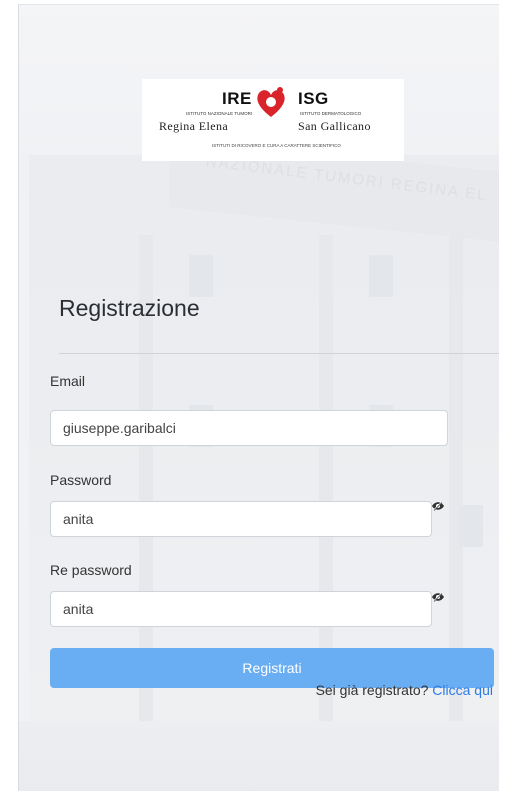 Image resolution: width=512 pixels, height=794 pixels. I want to click on page-title: Registrazione, so click(129, 308).